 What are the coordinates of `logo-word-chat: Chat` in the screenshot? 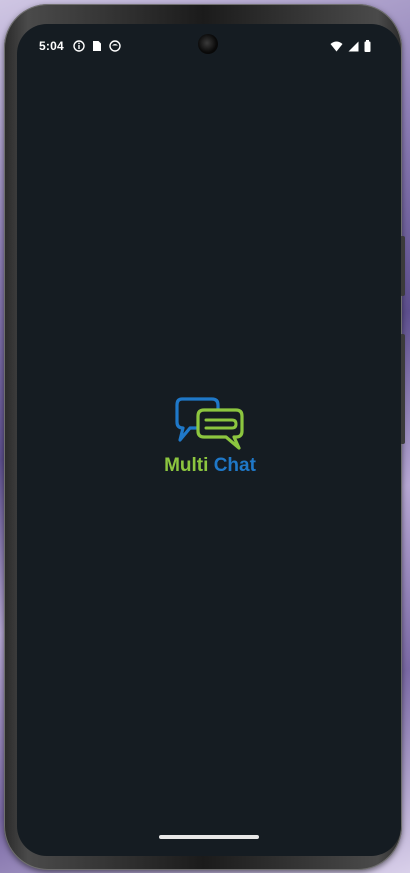 It's located at (234, 465).